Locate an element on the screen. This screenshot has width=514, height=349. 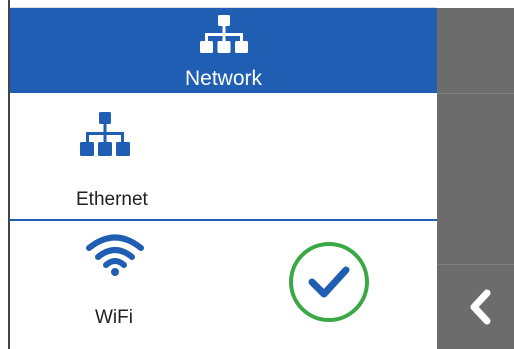
wifi-icon is located at coordinates (115, 255).